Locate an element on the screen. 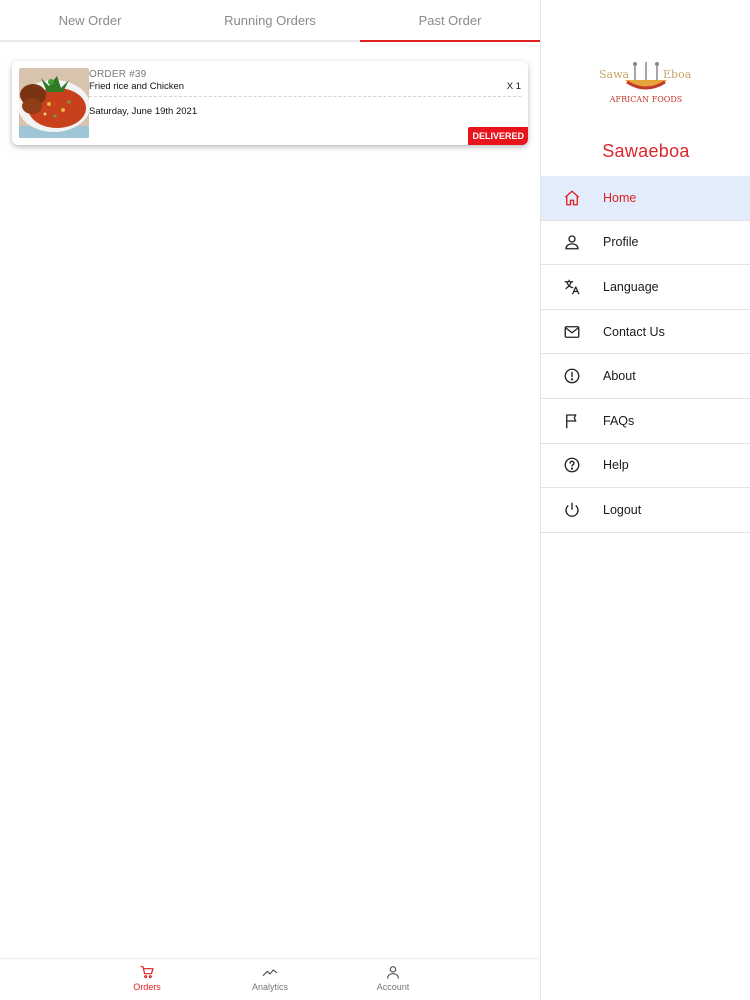 Image resolution: width=750 pixels, height=1000 pixels. info-icon is located at coordinates (572, 376).